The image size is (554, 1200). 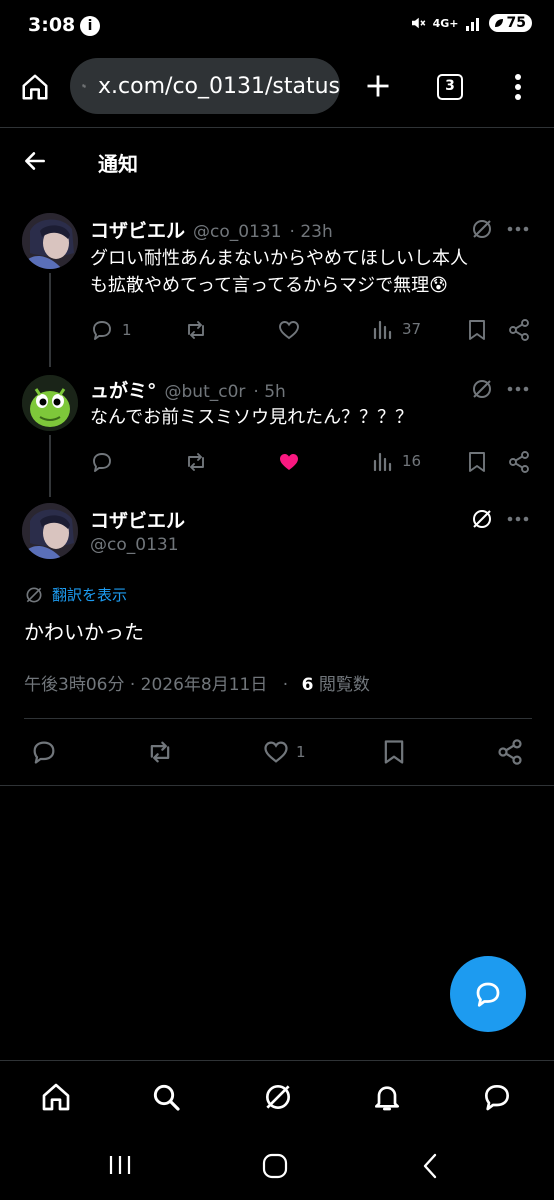 What do you see at coordinates (120, 1165) in the screenshot?
I see `recents-button` at bounding box center [120, 1165].